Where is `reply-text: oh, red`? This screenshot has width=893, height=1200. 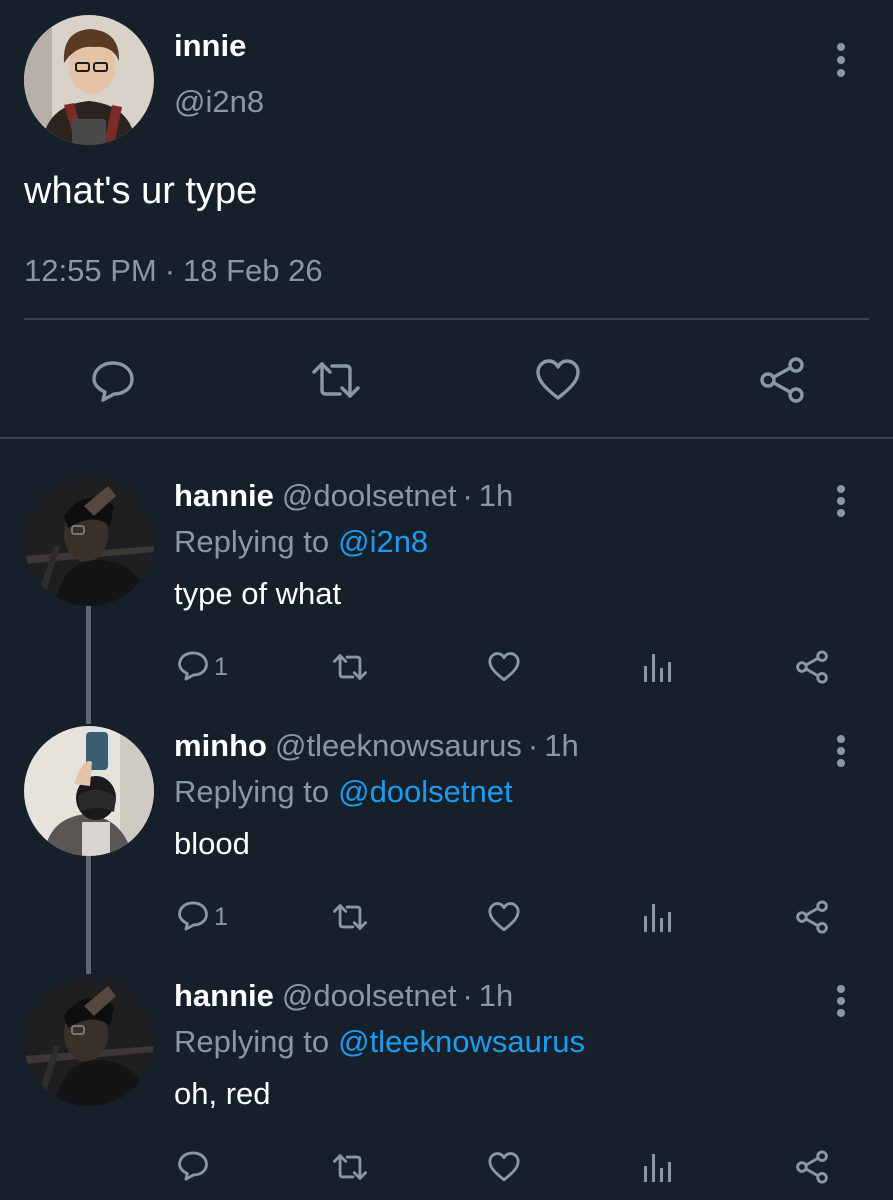
reply-text: oh, red is located at coordinates (222, 1093).